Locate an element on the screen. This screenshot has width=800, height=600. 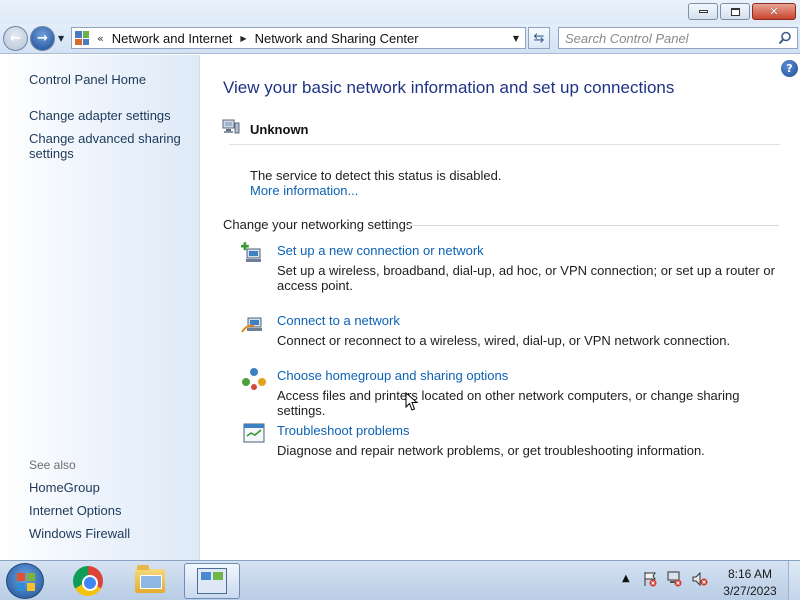
close-icon: ✕ is located at coordinates (774, 11).